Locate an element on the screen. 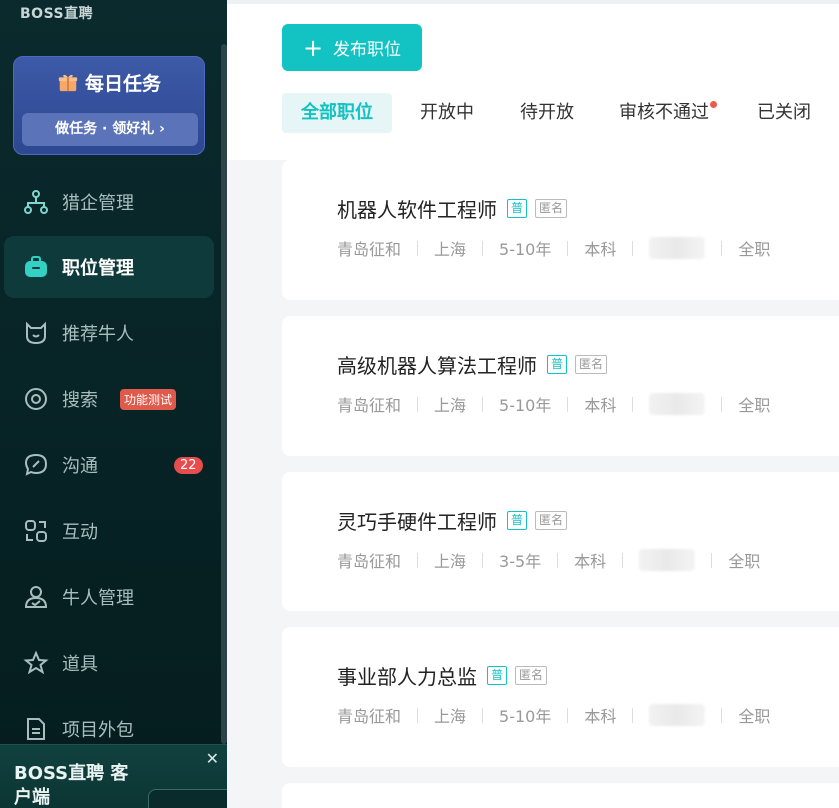 The width and height of the screenshot is (839, 808). sidebar-item-job-management: 职位管理 is located at coordinates (109, 267).